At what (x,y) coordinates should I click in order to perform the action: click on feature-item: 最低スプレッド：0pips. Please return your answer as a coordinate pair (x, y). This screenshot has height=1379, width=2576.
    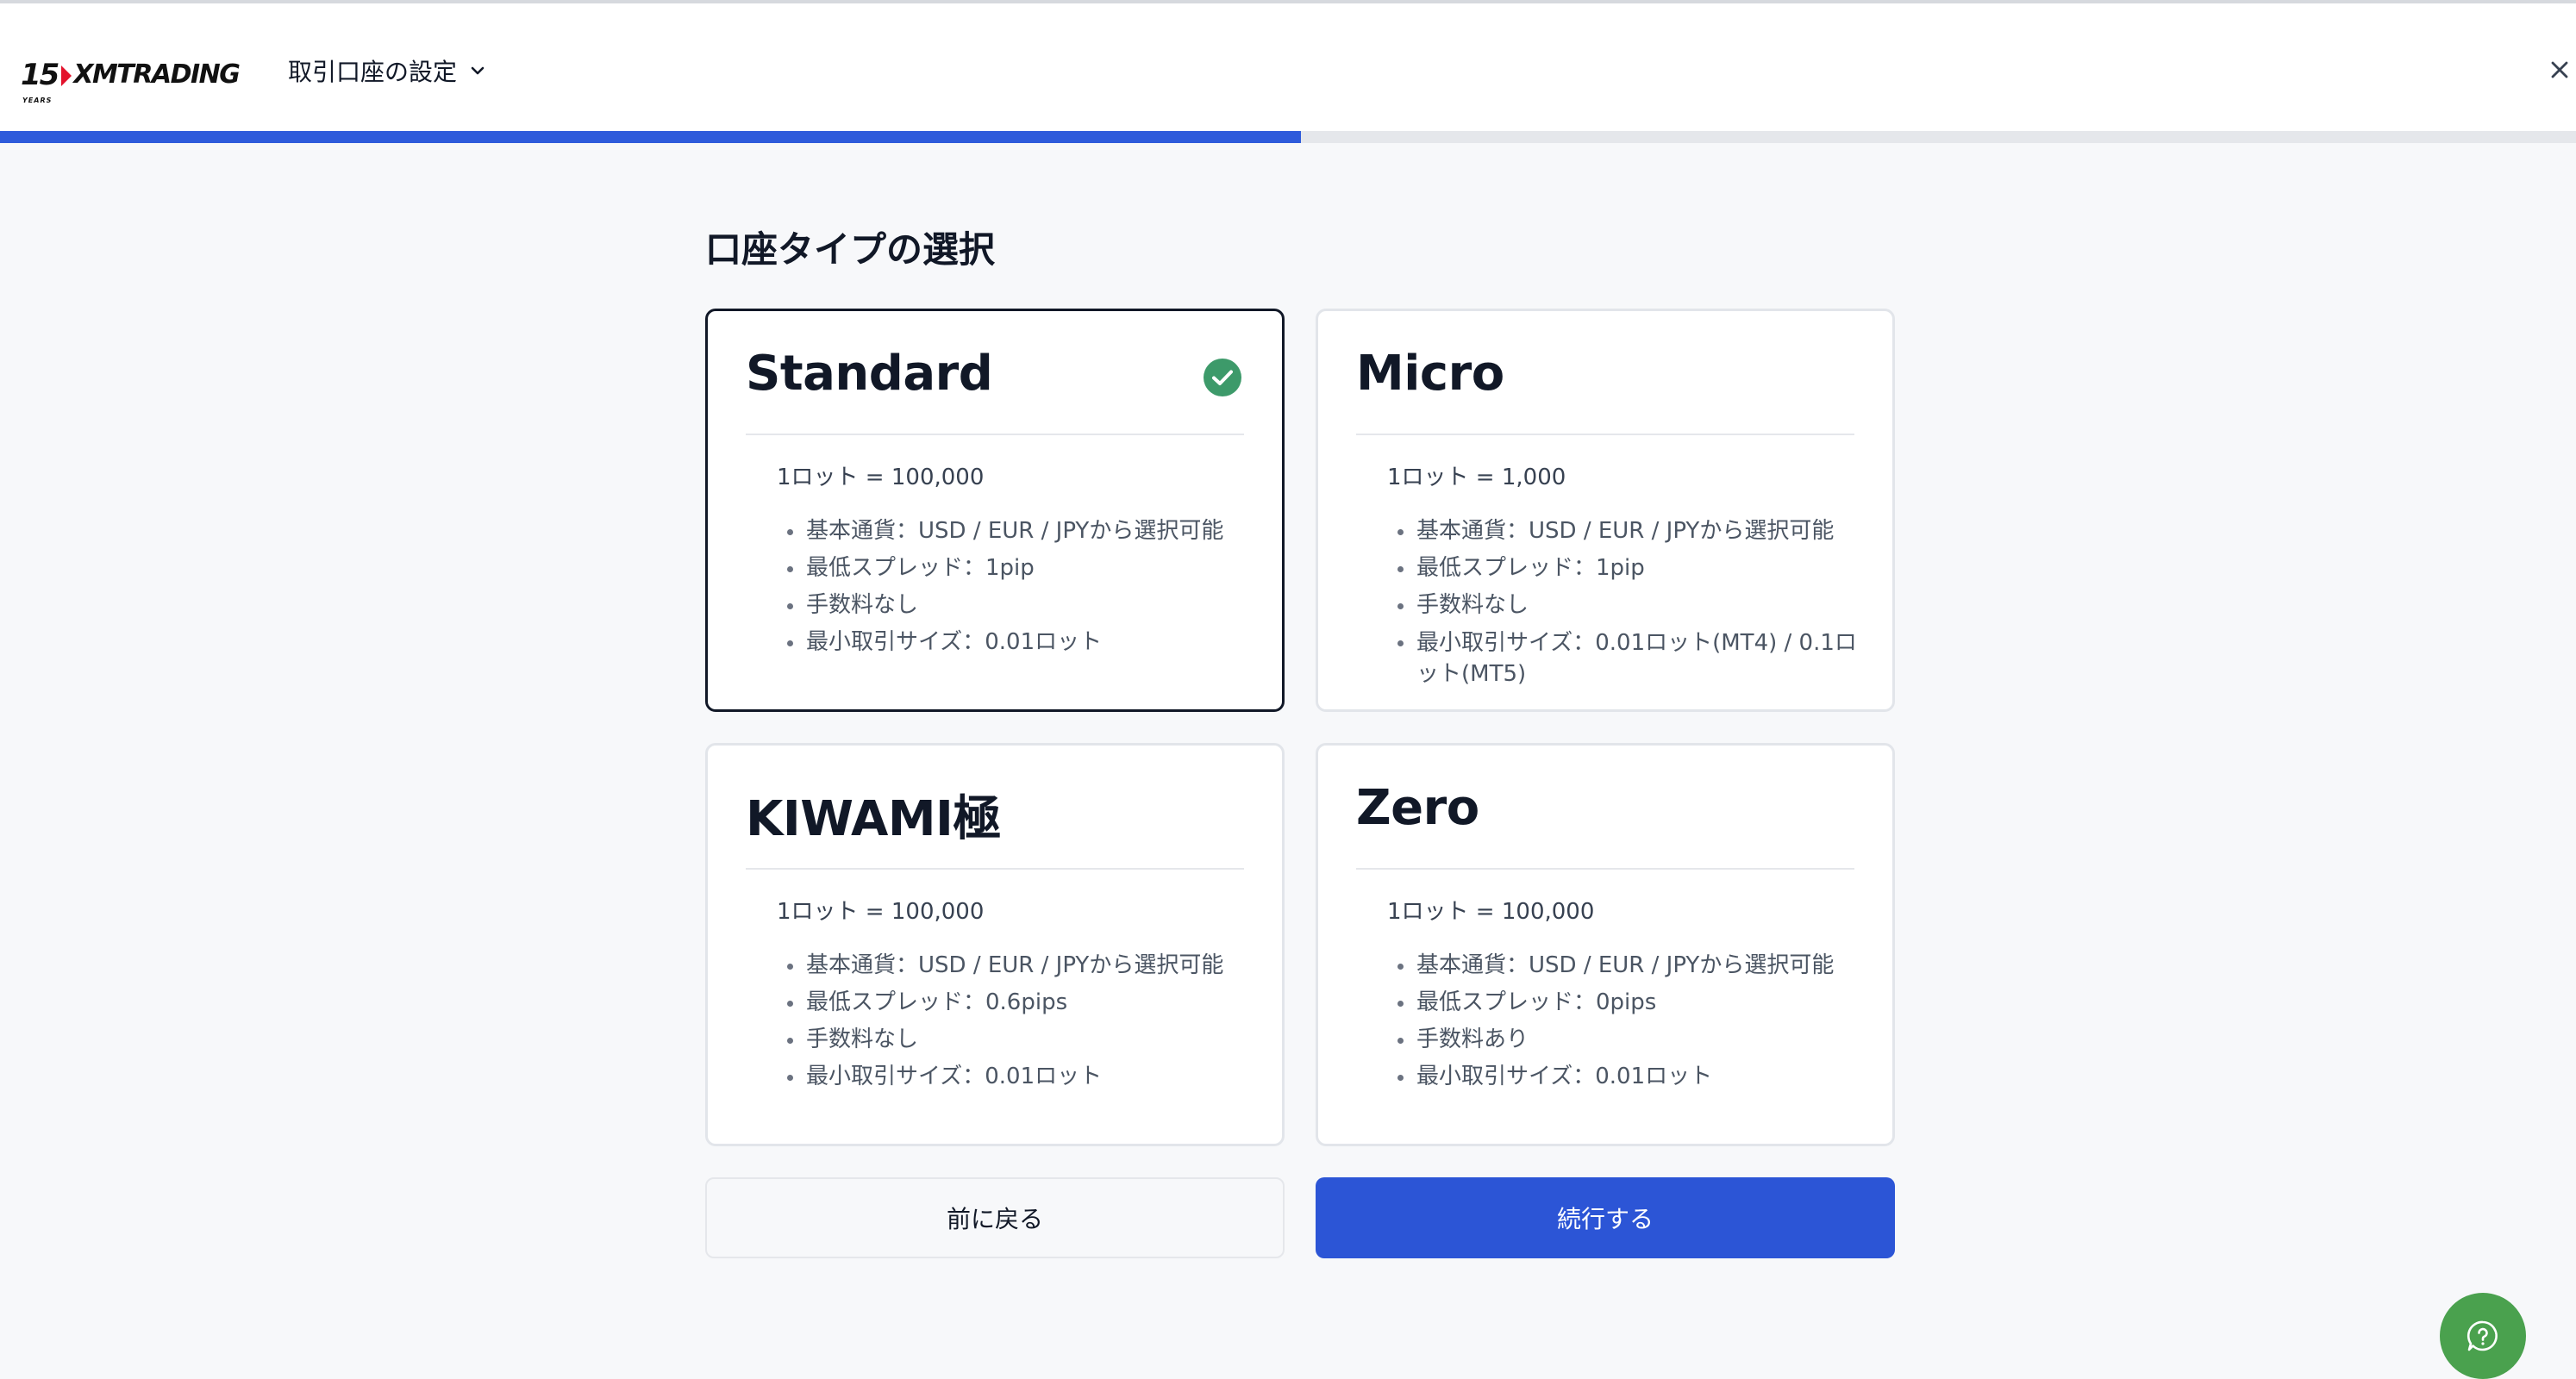
    Looking at the image, I should click on (1631, 1002).